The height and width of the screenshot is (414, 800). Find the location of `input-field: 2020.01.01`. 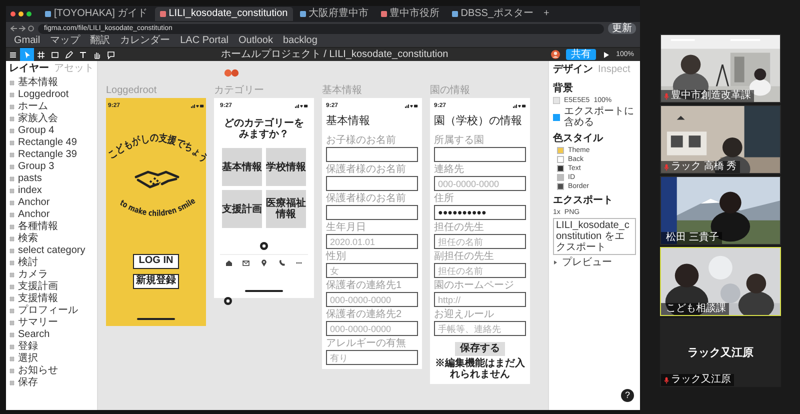

input-field: 2020.01.01 is located at coordinates (372, 241).